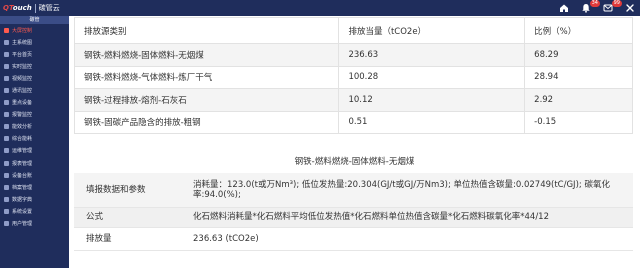 The height and width of the screenshot is (268, 640). What do you see at coordinates (206, 100) in the screenshot?
I see `source-cell: 钢铁-过程排放-熔剂-石灰石` at bounding box center [206, 100].